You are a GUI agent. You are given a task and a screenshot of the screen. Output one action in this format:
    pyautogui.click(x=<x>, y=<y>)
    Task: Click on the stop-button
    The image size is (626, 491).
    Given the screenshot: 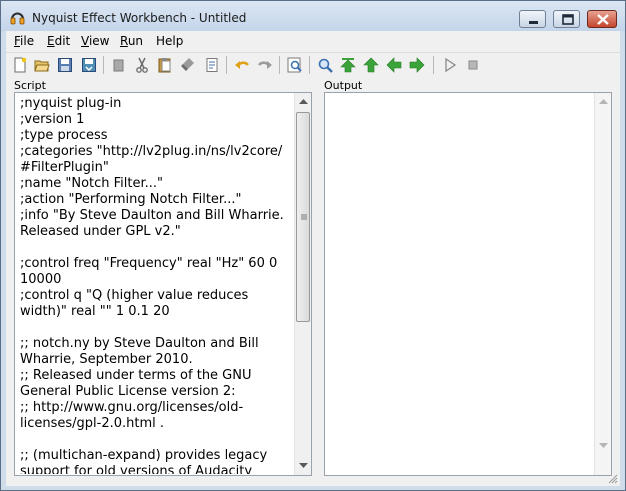 What is the action you would take?
    pyautogui.click(x=473, y=65)
    